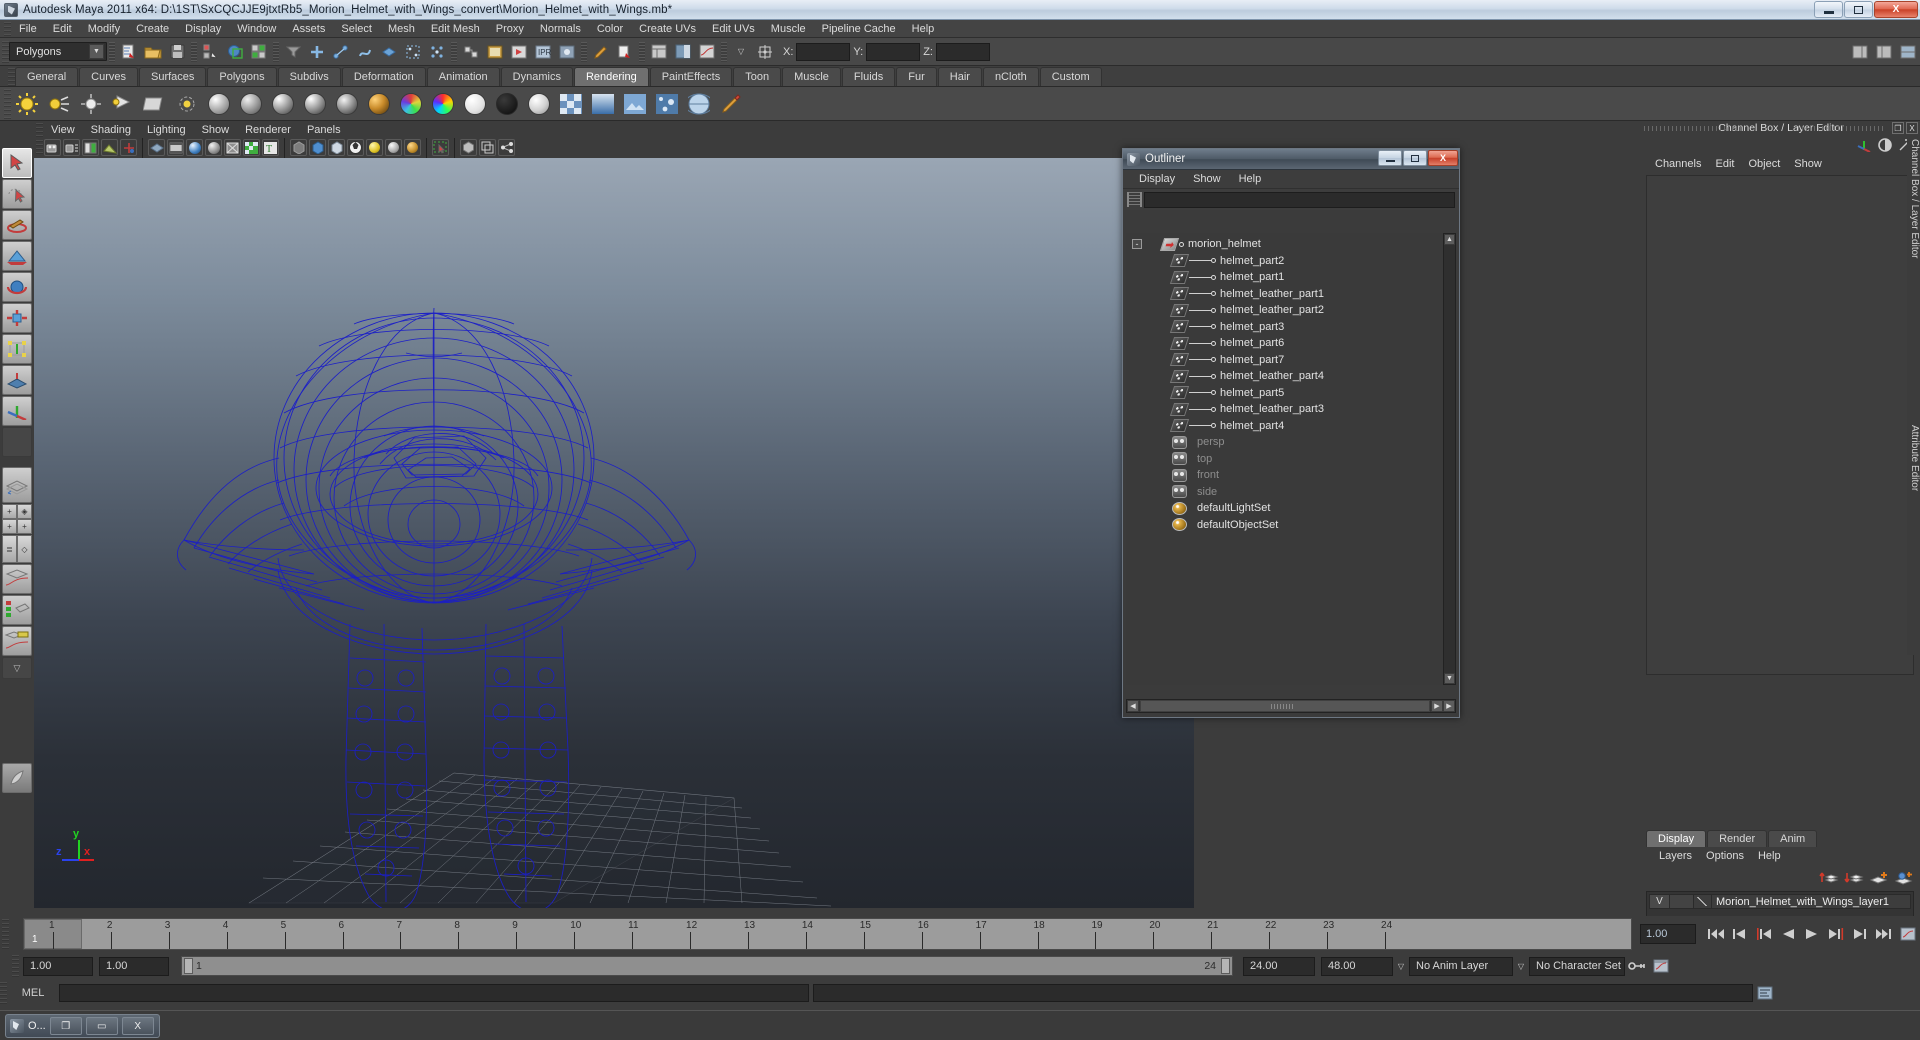 The height and width of the screenshot is (1040, 1920). What do you see at coordinates (659, 52) in the screenshot?
I see `sidebar-outliner-icon` at bounding box center [659, 52].